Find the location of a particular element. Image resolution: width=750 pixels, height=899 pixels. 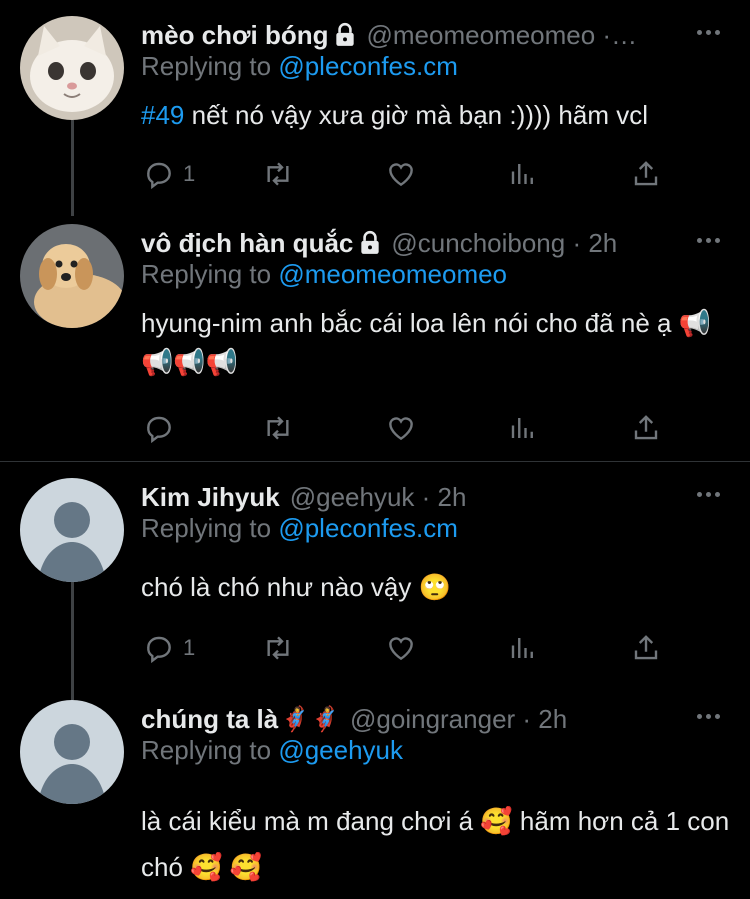

replying-to-mention: @meomeomeomeo is located at coordinates (392, 274).